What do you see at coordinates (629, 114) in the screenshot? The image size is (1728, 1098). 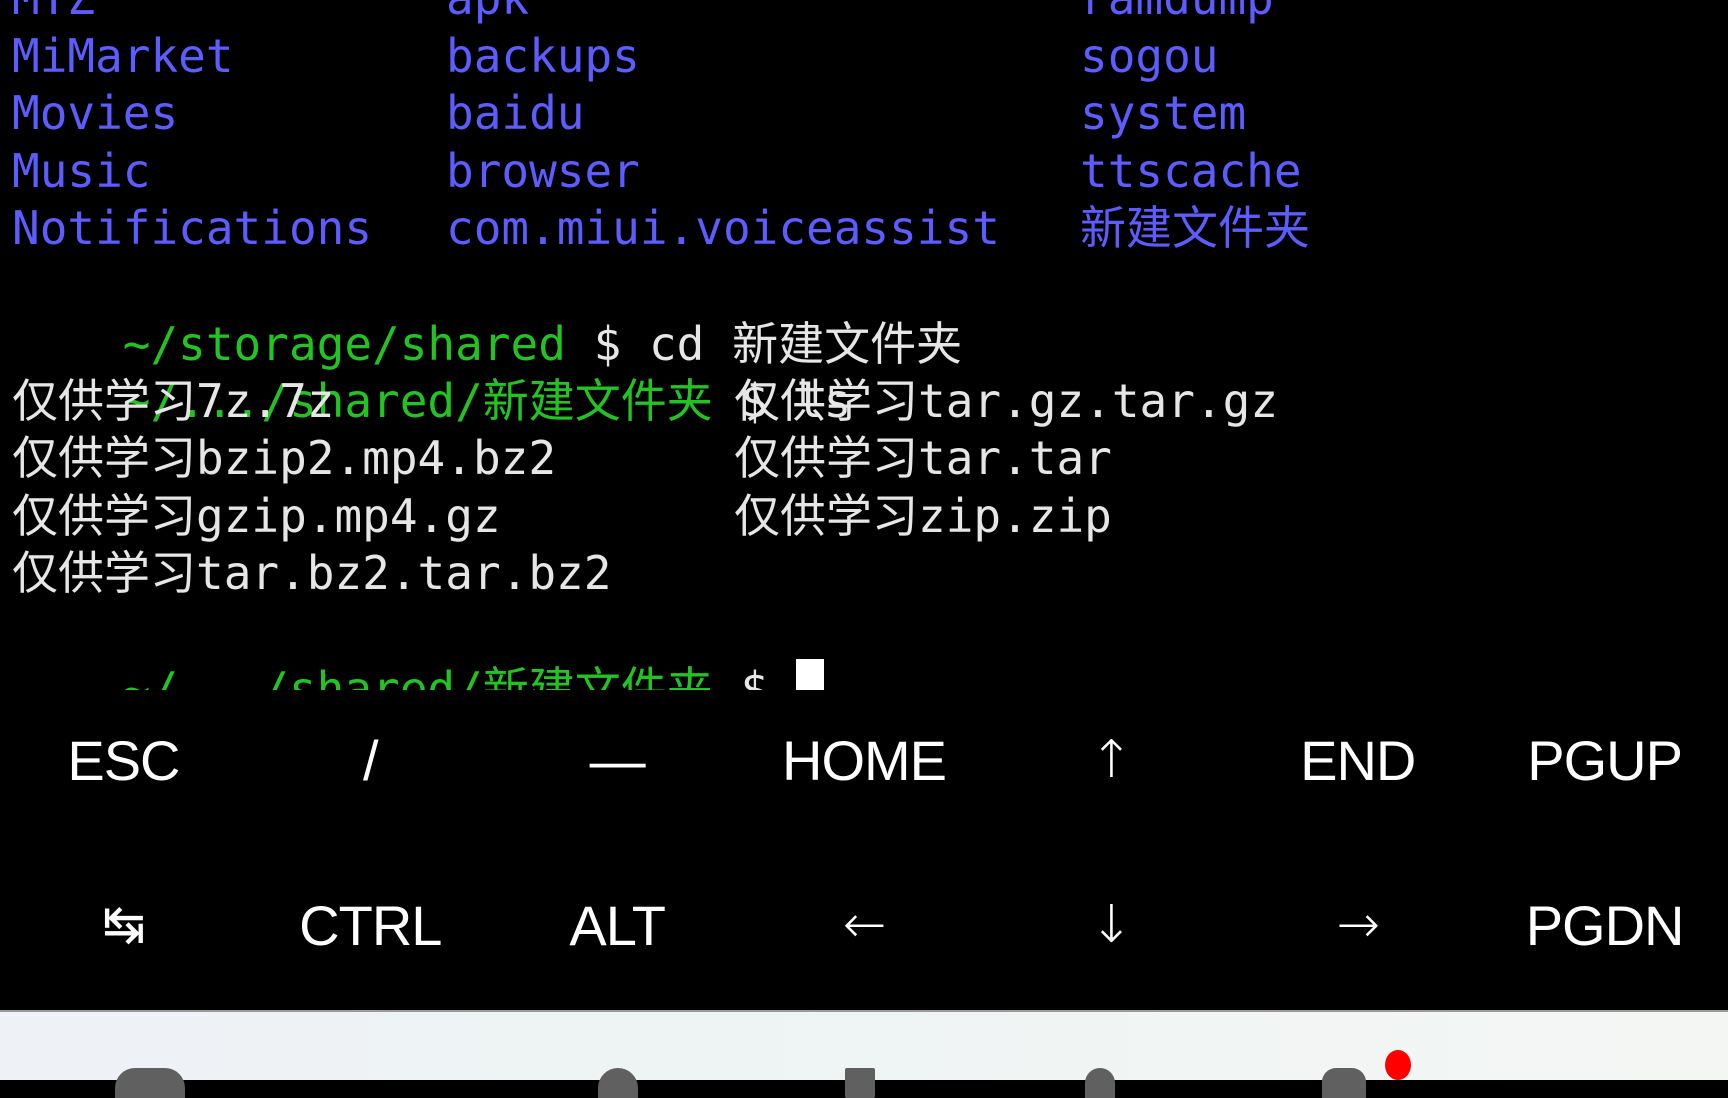 I see `listing-row: Movies baidu system` at bounding box center [629, 114].